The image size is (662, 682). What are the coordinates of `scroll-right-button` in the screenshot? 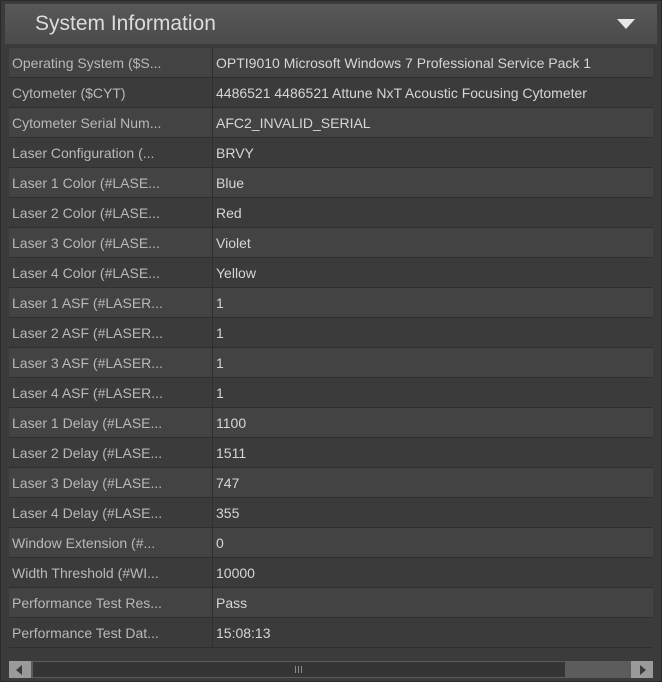 It's located at (642, 669).